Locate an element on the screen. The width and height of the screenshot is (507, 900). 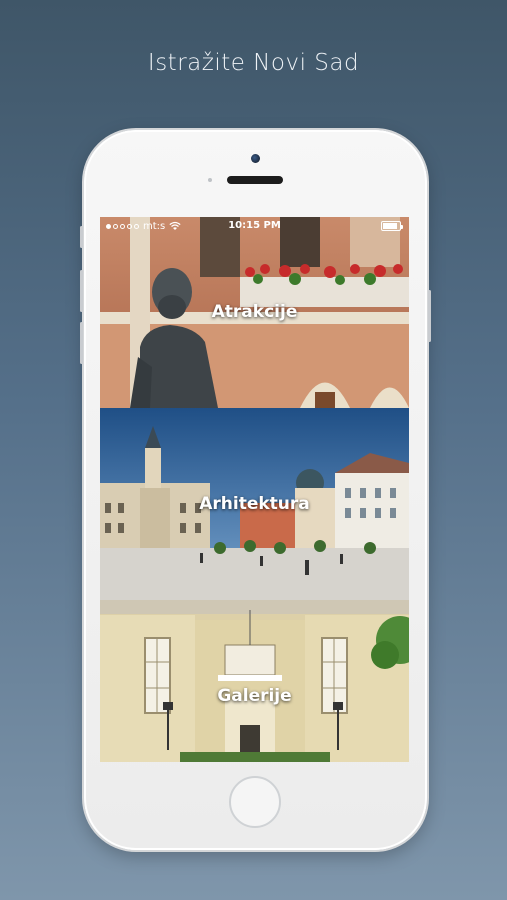
home-button is located at coordinates (255, 802).